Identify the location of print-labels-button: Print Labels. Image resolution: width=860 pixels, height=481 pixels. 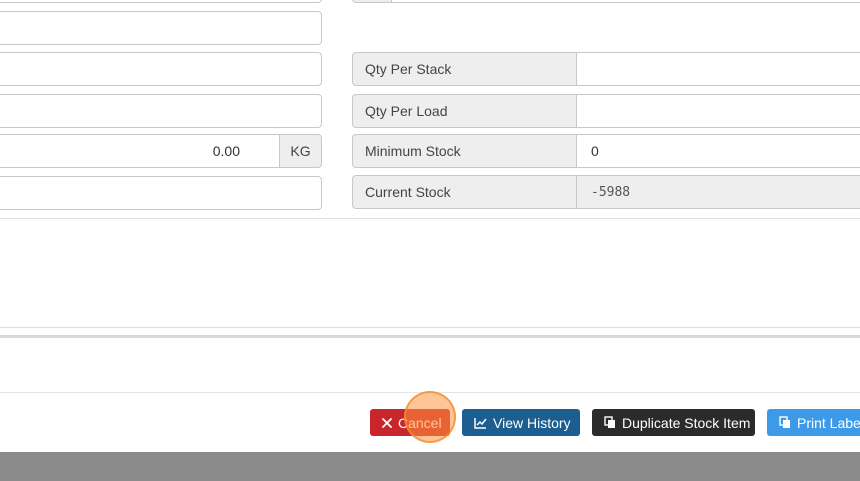
(813, 422).